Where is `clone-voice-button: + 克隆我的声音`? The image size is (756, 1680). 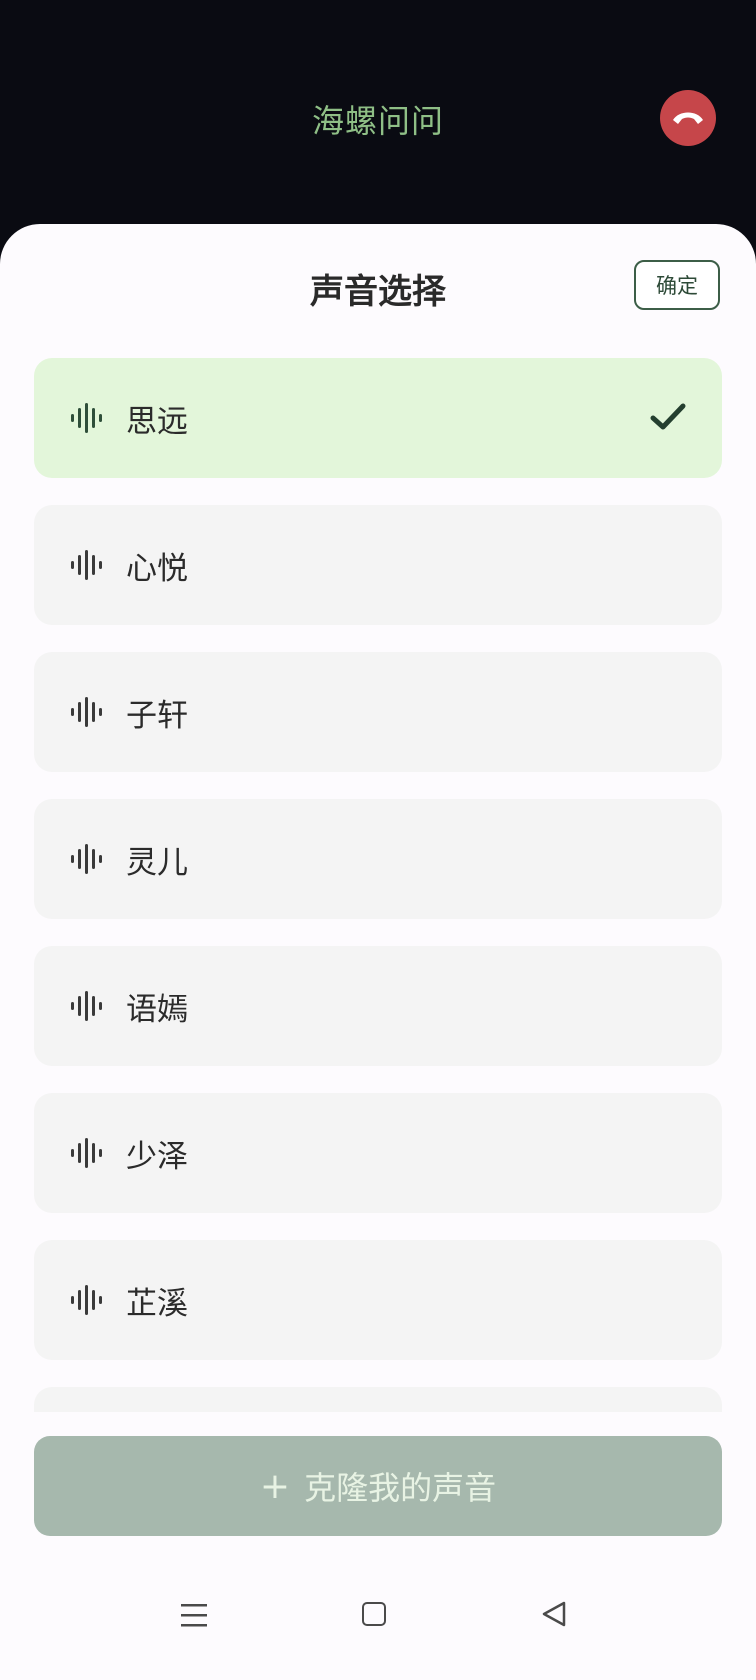
clone-voice-button: + 克隆我的声音 is located at coordinates (378, 1486).